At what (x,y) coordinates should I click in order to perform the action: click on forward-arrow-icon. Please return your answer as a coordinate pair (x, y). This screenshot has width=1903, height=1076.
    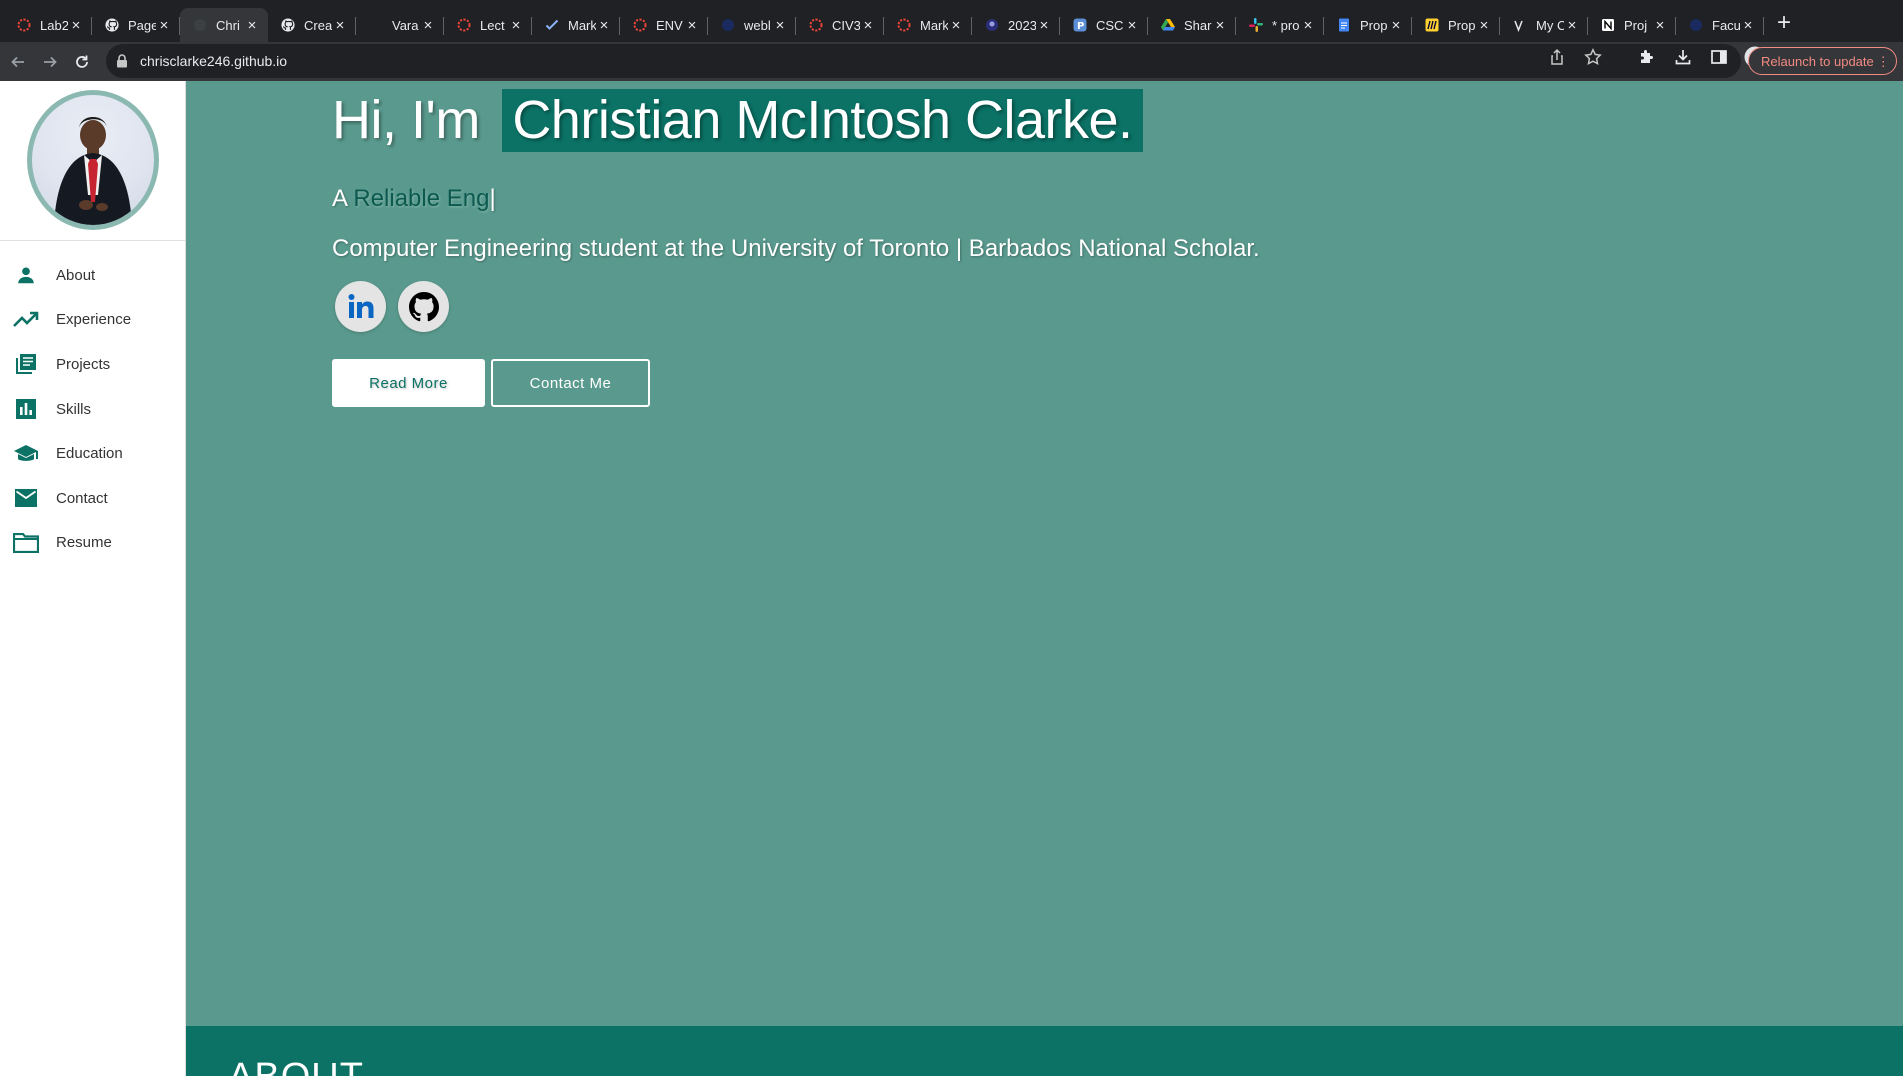
    Looking at the image, I should click on (50, 61).